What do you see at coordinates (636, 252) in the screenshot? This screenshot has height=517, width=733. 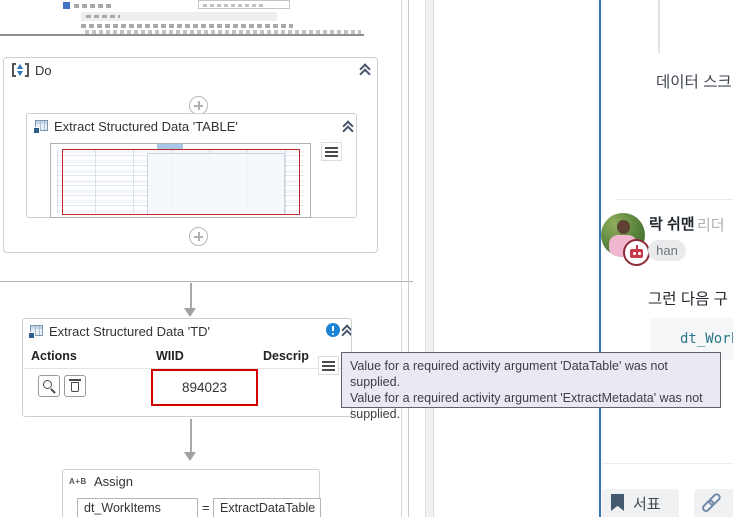 I see `forum-badge-icon` at bounding box center [636, 252].